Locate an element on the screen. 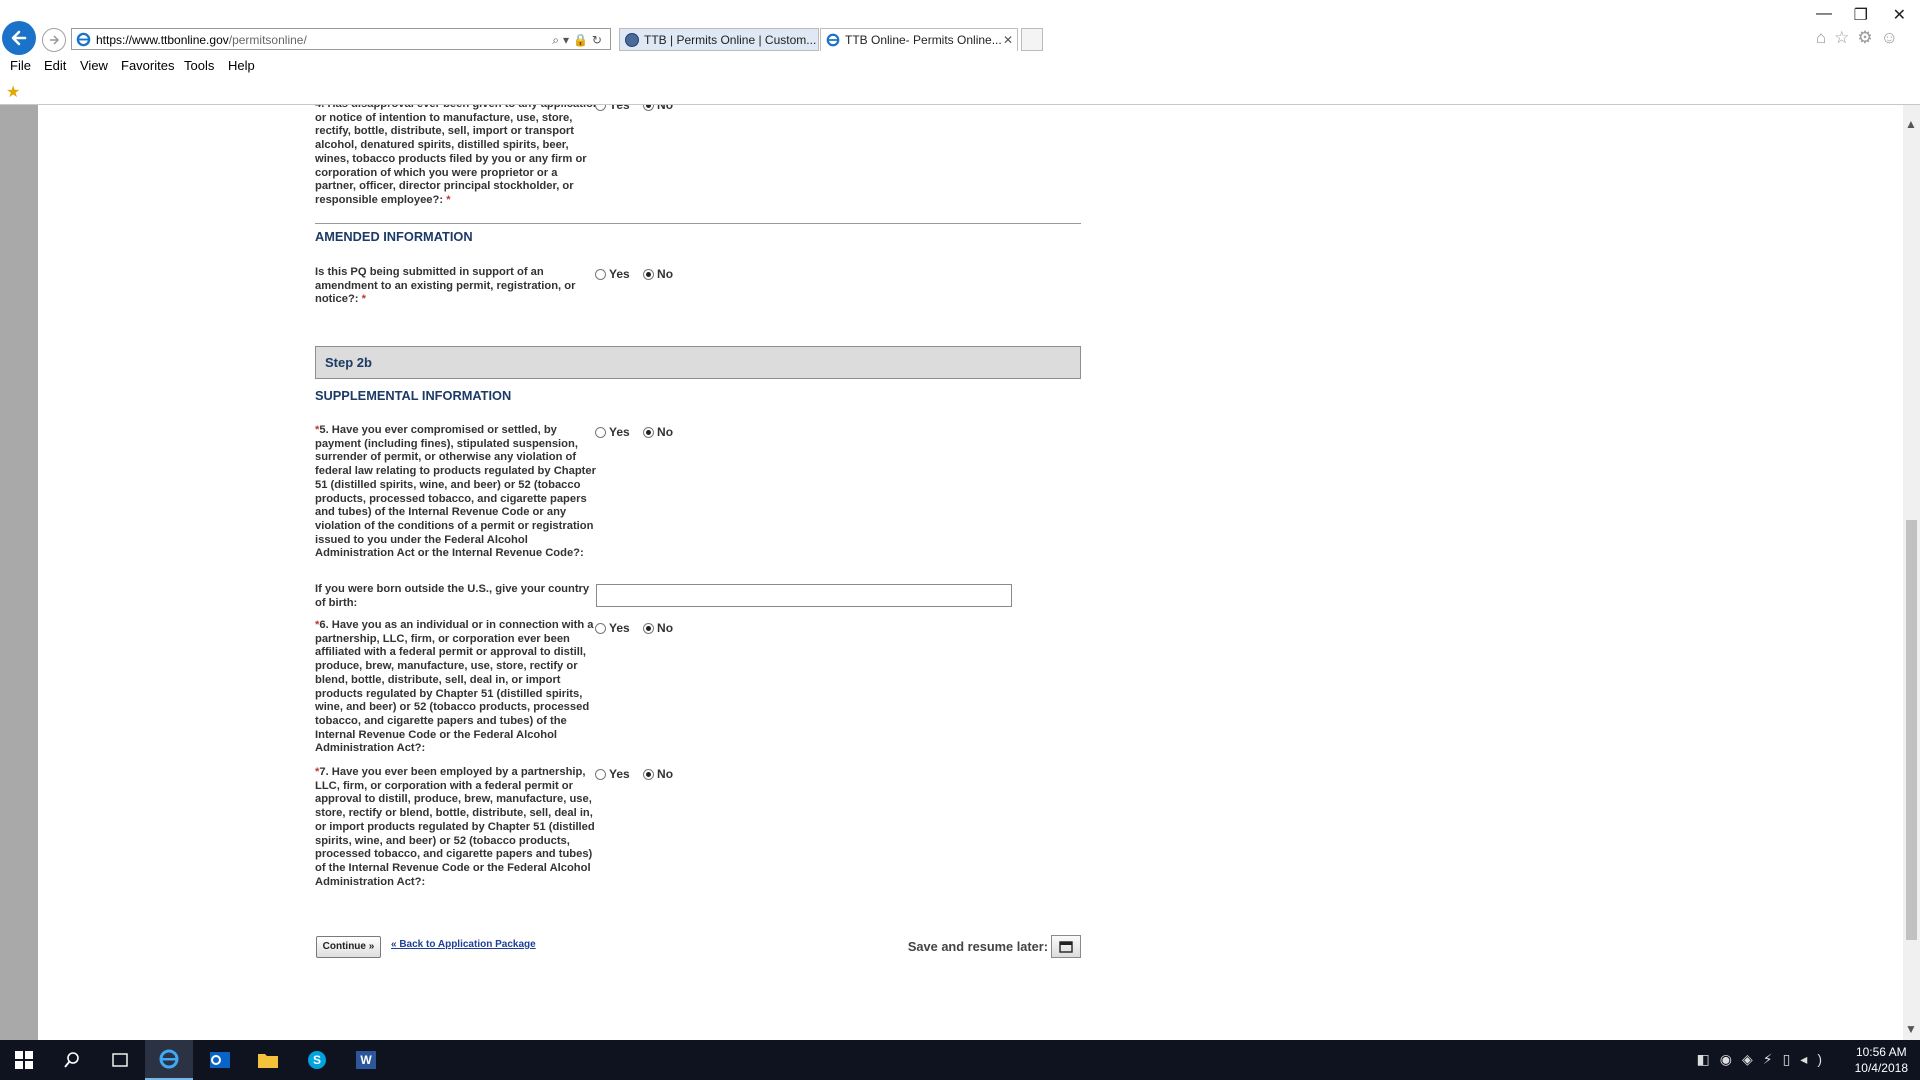 The width and height of the screenshot is (1920, 1080). ie-icon is located at coordinates (169, 1059).